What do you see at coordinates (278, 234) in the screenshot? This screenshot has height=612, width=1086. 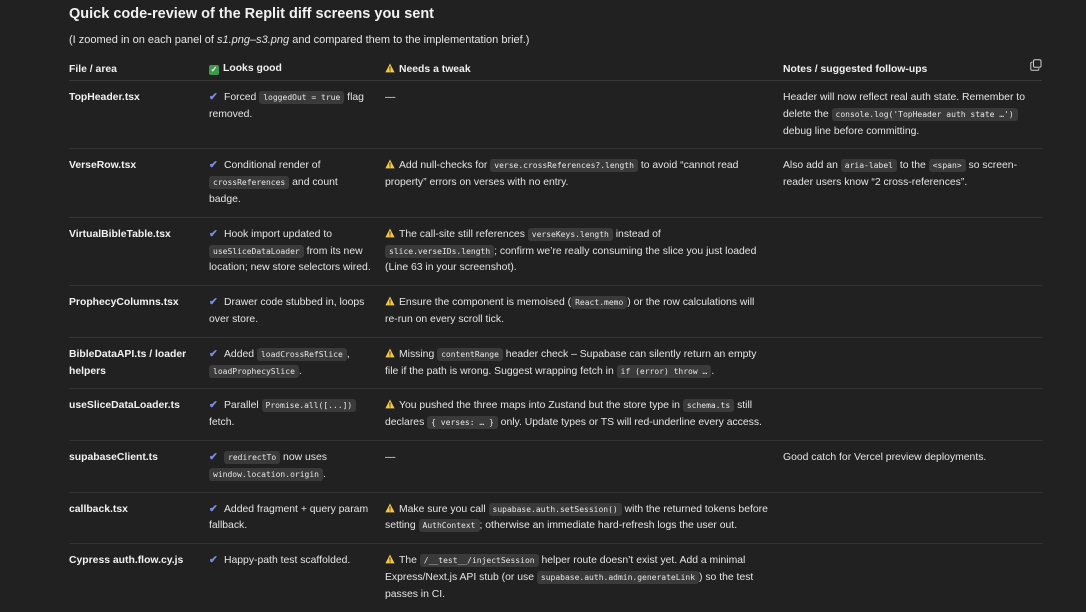 I see `cell-text: Hook import updated to` at bounding box center [278, 234].